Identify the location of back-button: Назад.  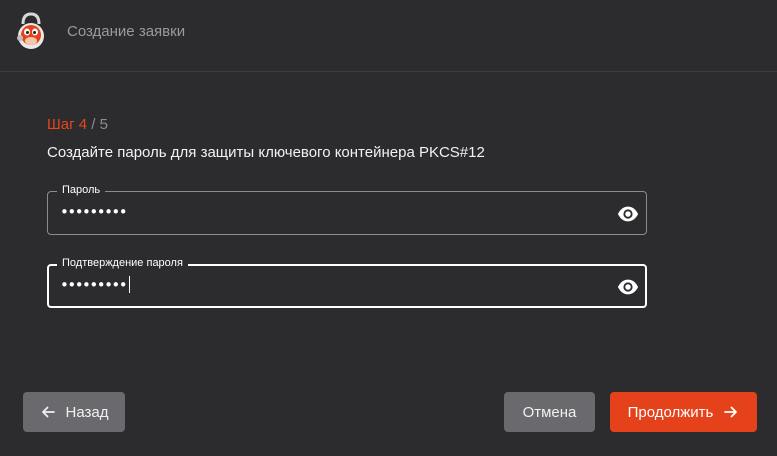
(74, 412).